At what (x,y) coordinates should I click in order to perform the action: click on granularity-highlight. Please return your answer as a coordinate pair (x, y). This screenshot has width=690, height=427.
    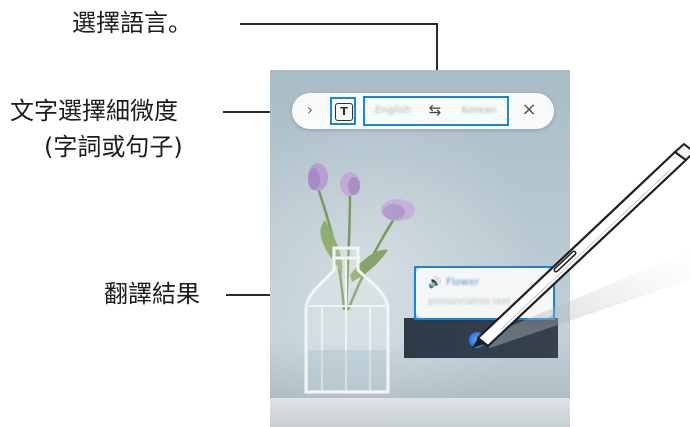
    Looking at the image, I should click on (343, 111).